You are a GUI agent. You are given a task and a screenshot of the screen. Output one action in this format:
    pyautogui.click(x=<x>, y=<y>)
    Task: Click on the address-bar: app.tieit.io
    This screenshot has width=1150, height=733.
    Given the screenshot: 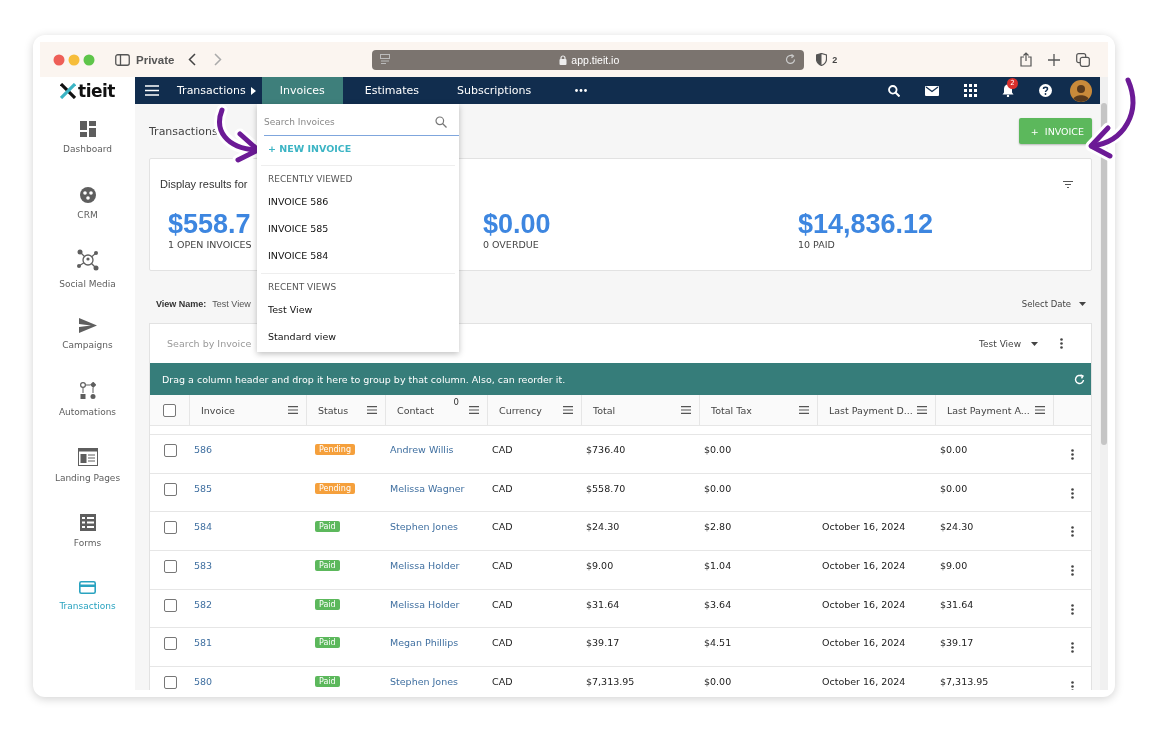 What is the action you would take?
    pyautogui.click(x=588, y=59)
    